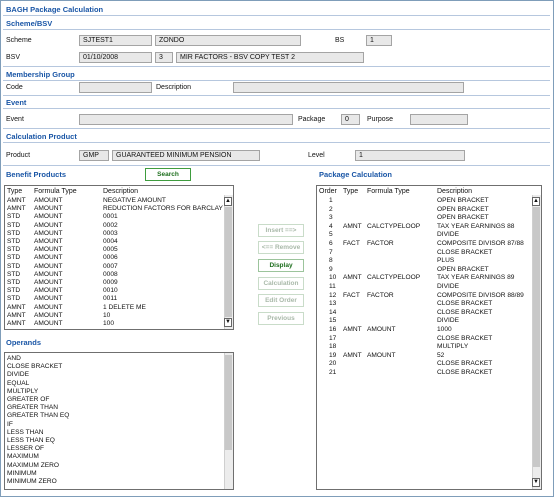  I want to click on package-field: 0, so click(350, 119).